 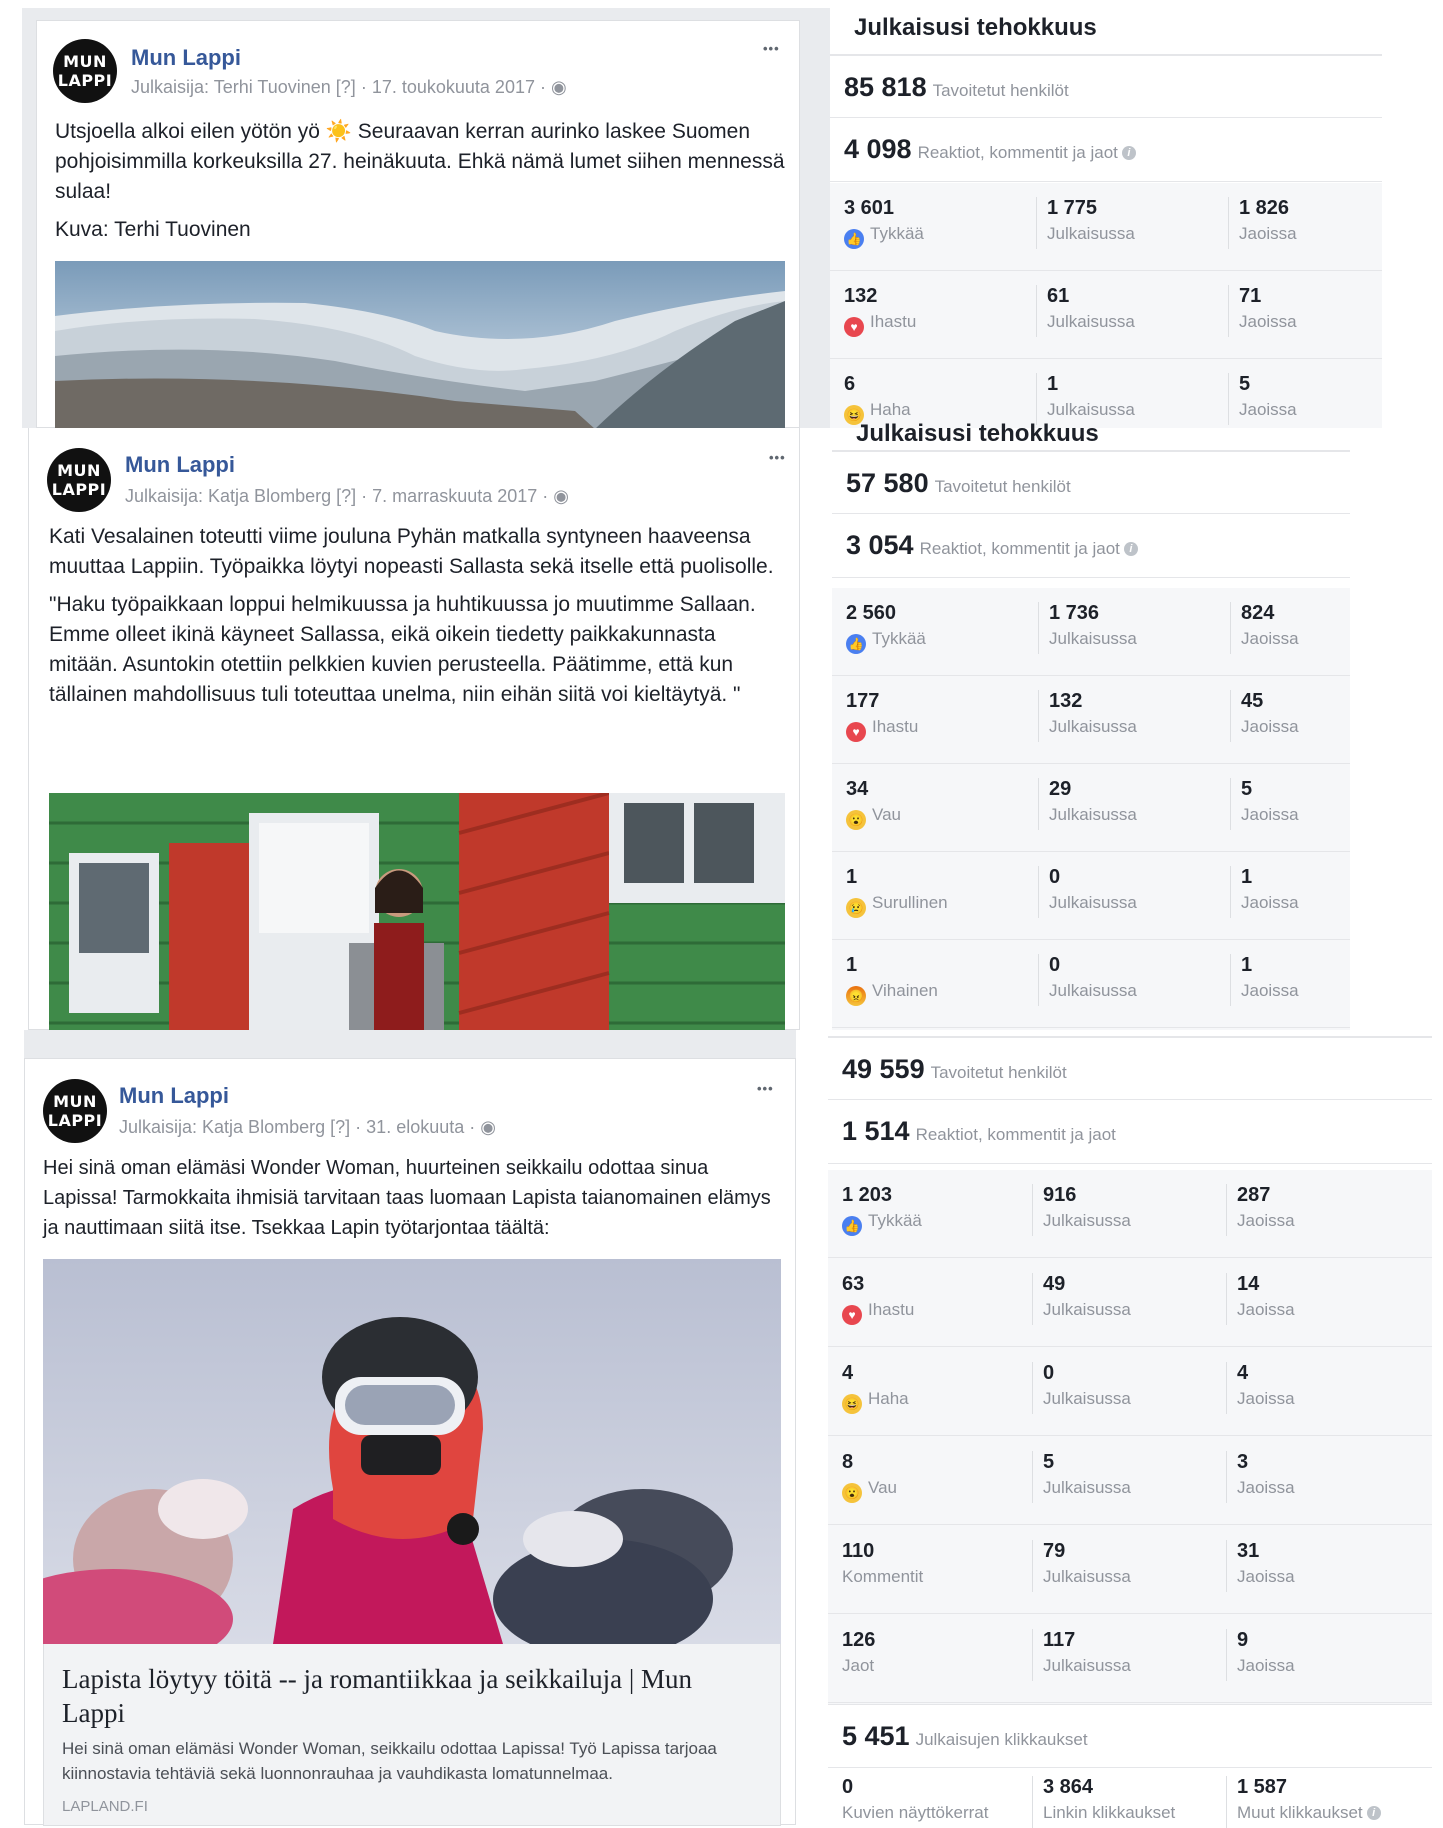 I want to click on reach-value: 85 818, so click(x=885, y=87).